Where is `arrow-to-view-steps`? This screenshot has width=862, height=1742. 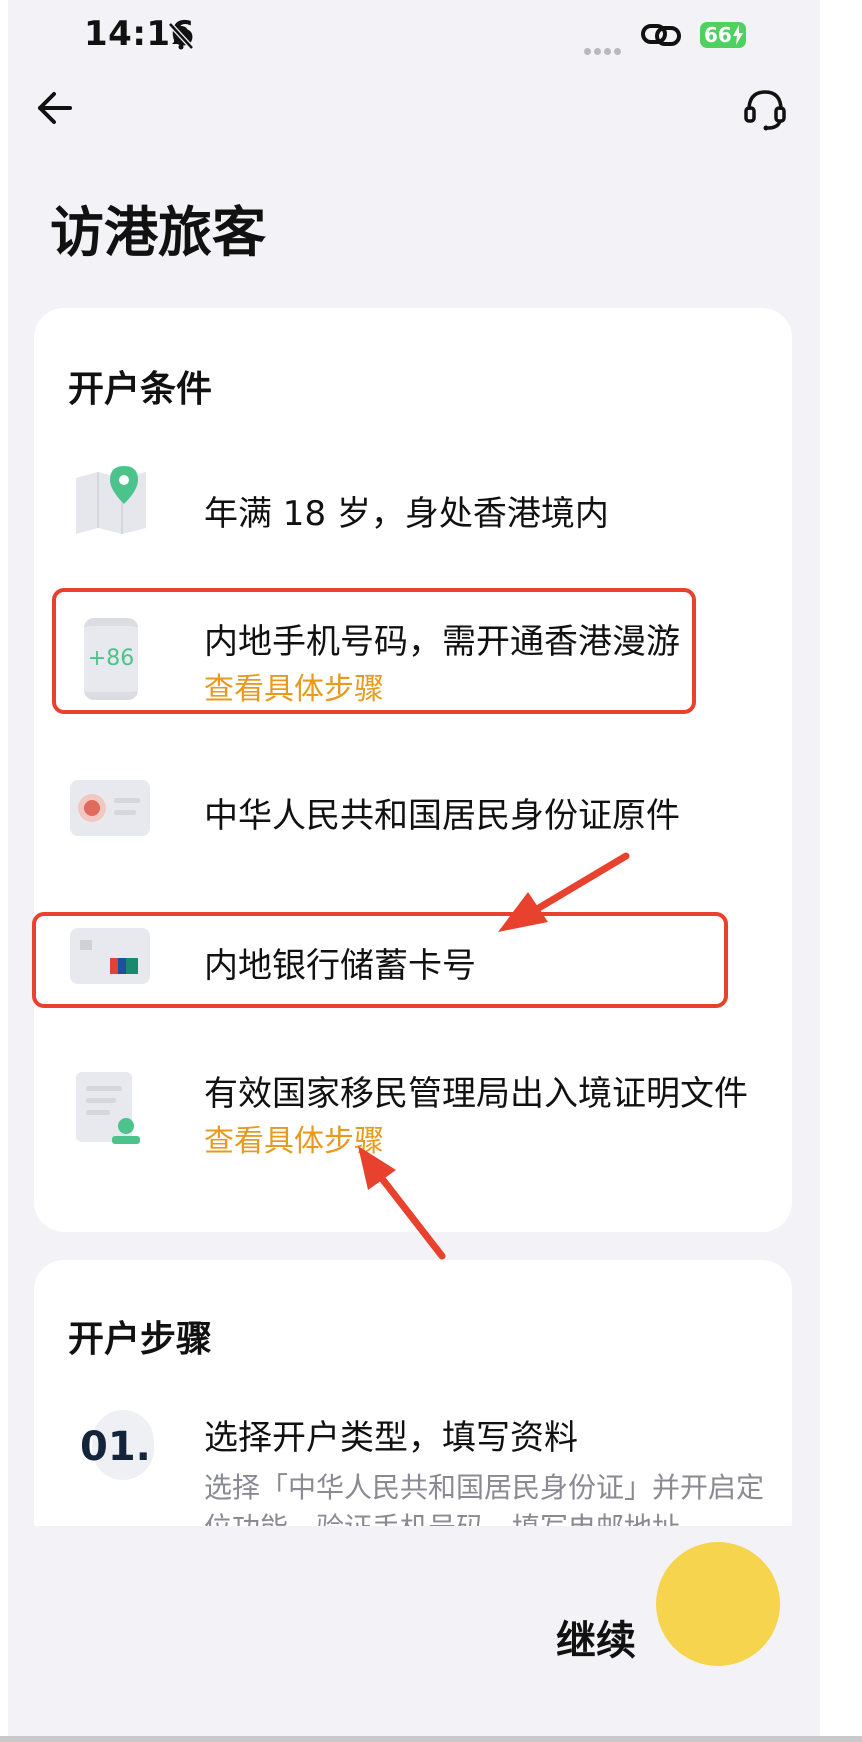
arrow-to-view-steps is located at coordinates (402, 1203).